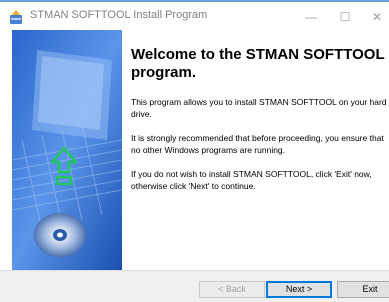 This screenshot has height=302, width=389. I want to click on window-title: STMAN SOFTTOOL Install Program, so click(119, 15).